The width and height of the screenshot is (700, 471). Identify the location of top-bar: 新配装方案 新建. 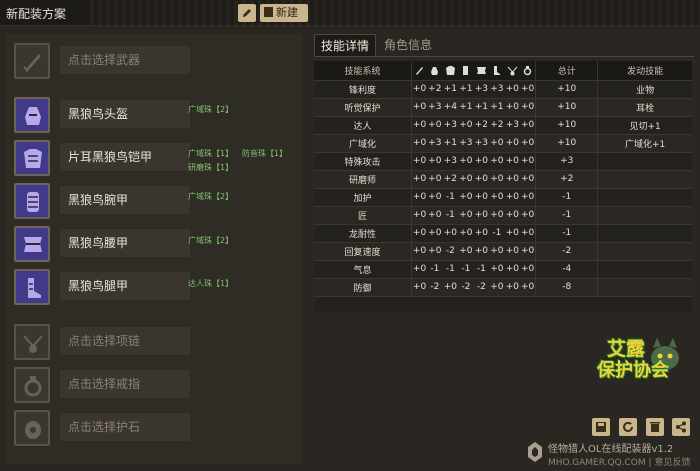
(350, 13).